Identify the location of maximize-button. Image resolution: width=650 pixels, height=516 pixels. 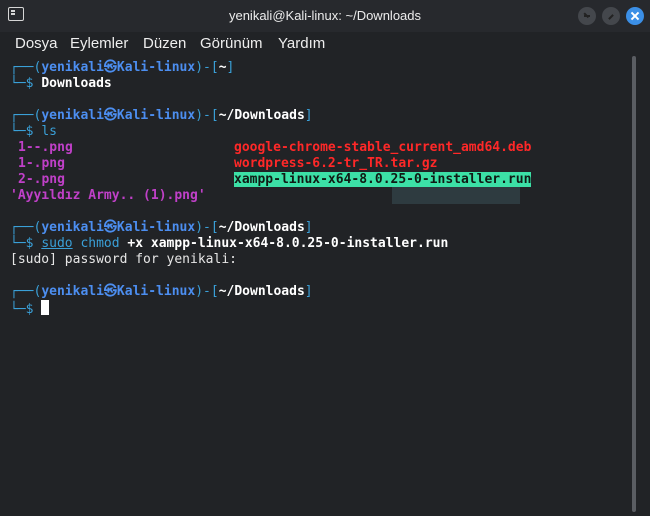
(611, 16).